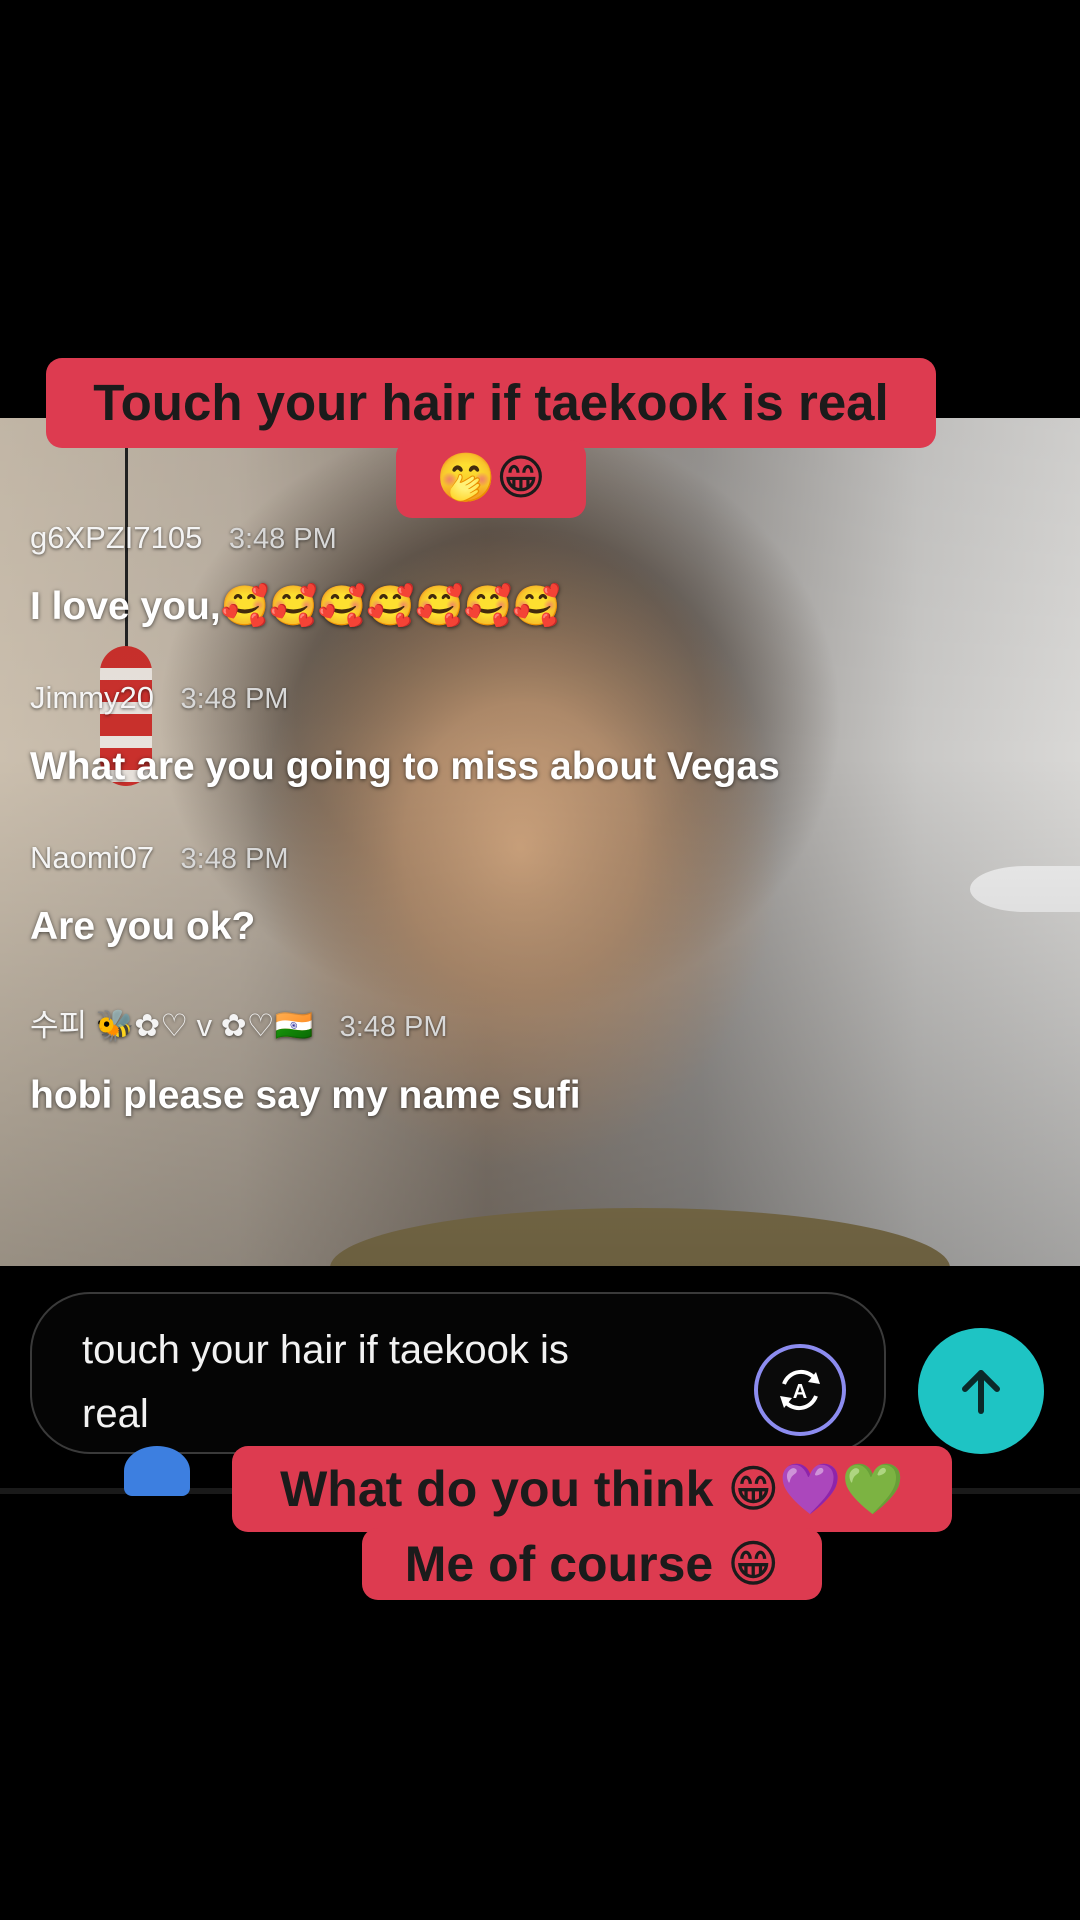  I want to click on comment-input: touch your hair if taekook is real A, so click(458, 1373).